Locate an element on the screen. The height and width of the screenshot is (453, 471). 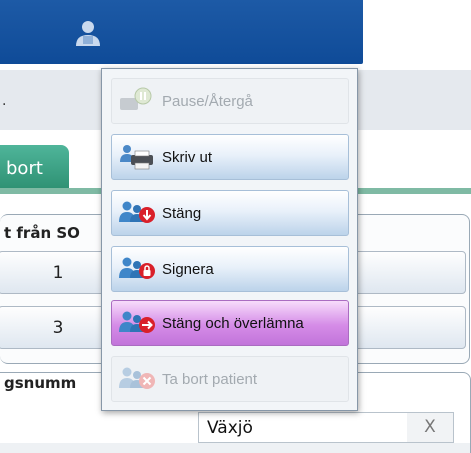
menu-item-sign: Signera is located at coordinates (230, 269).